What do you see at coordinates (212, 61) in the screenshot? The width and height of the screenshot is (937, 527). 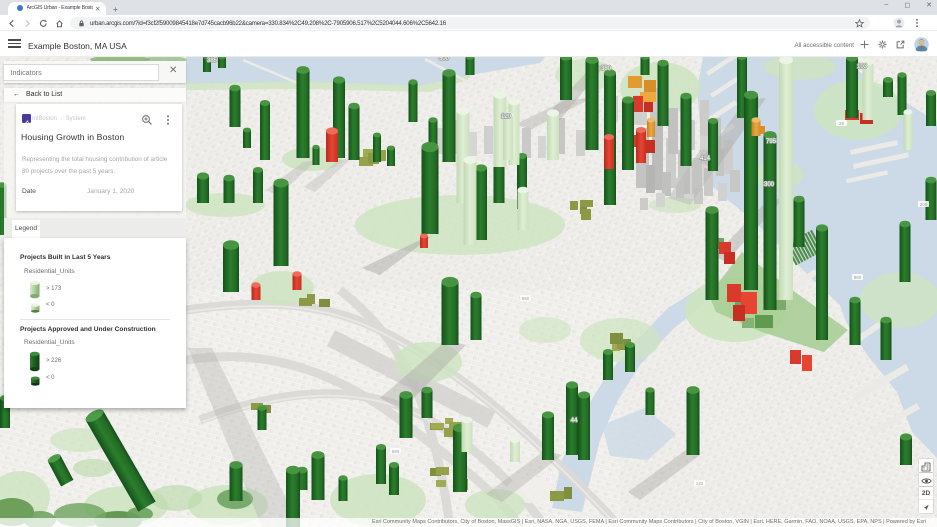 I see `svg-text: 385` at bounding box center [212, 61].